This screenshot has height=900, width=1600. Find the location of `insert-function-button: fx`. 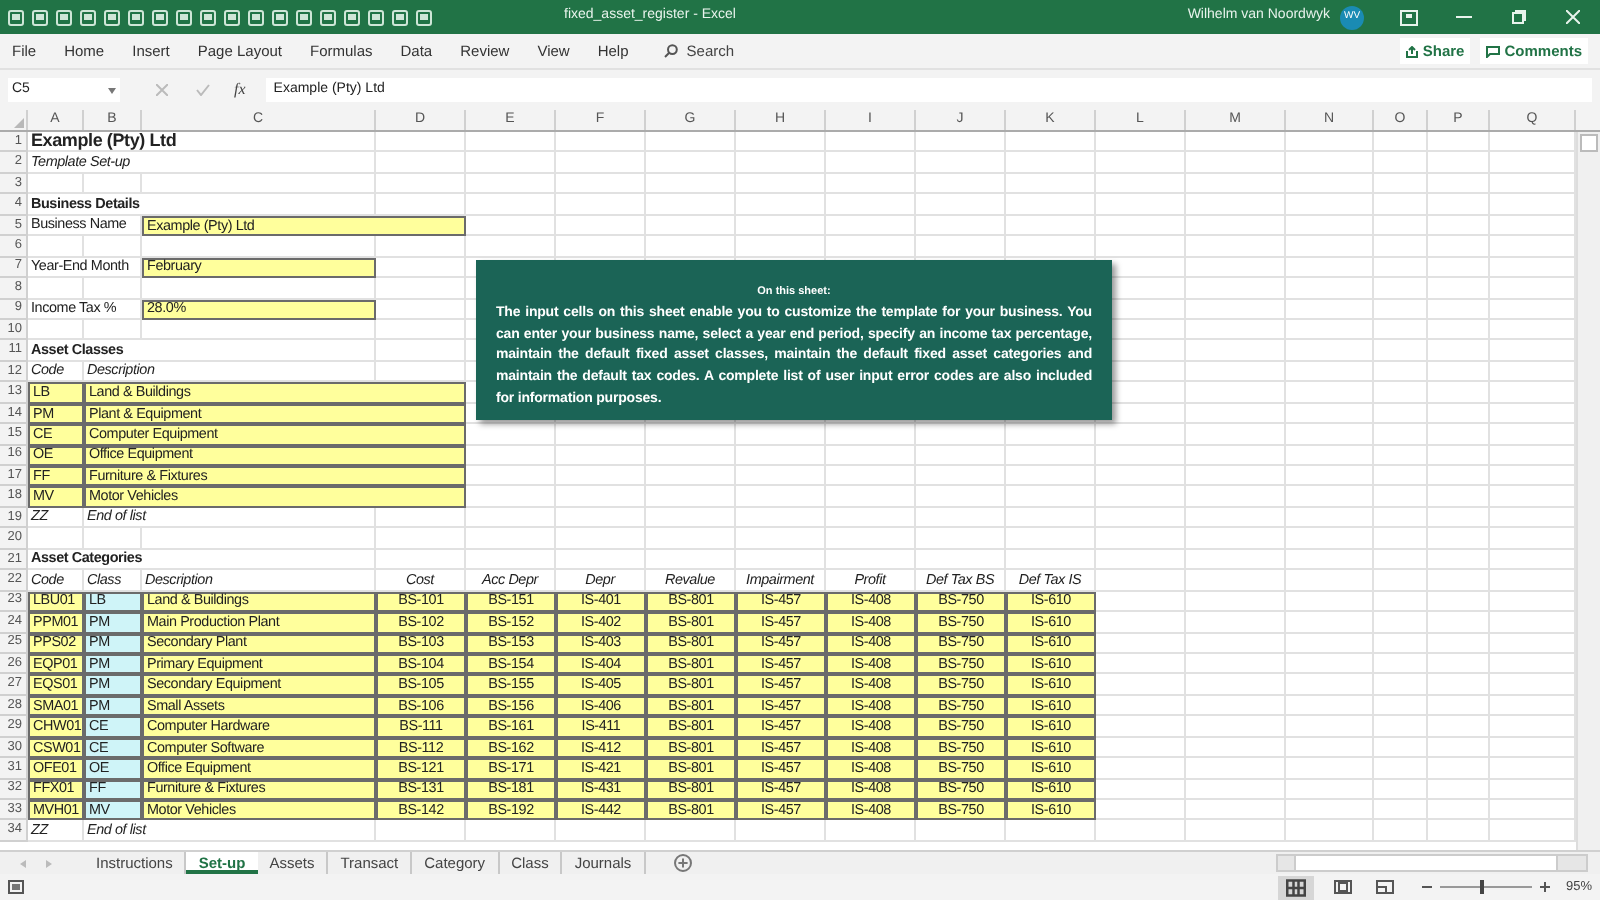

insert-function-button: fx is located at coordinates (240, 90).